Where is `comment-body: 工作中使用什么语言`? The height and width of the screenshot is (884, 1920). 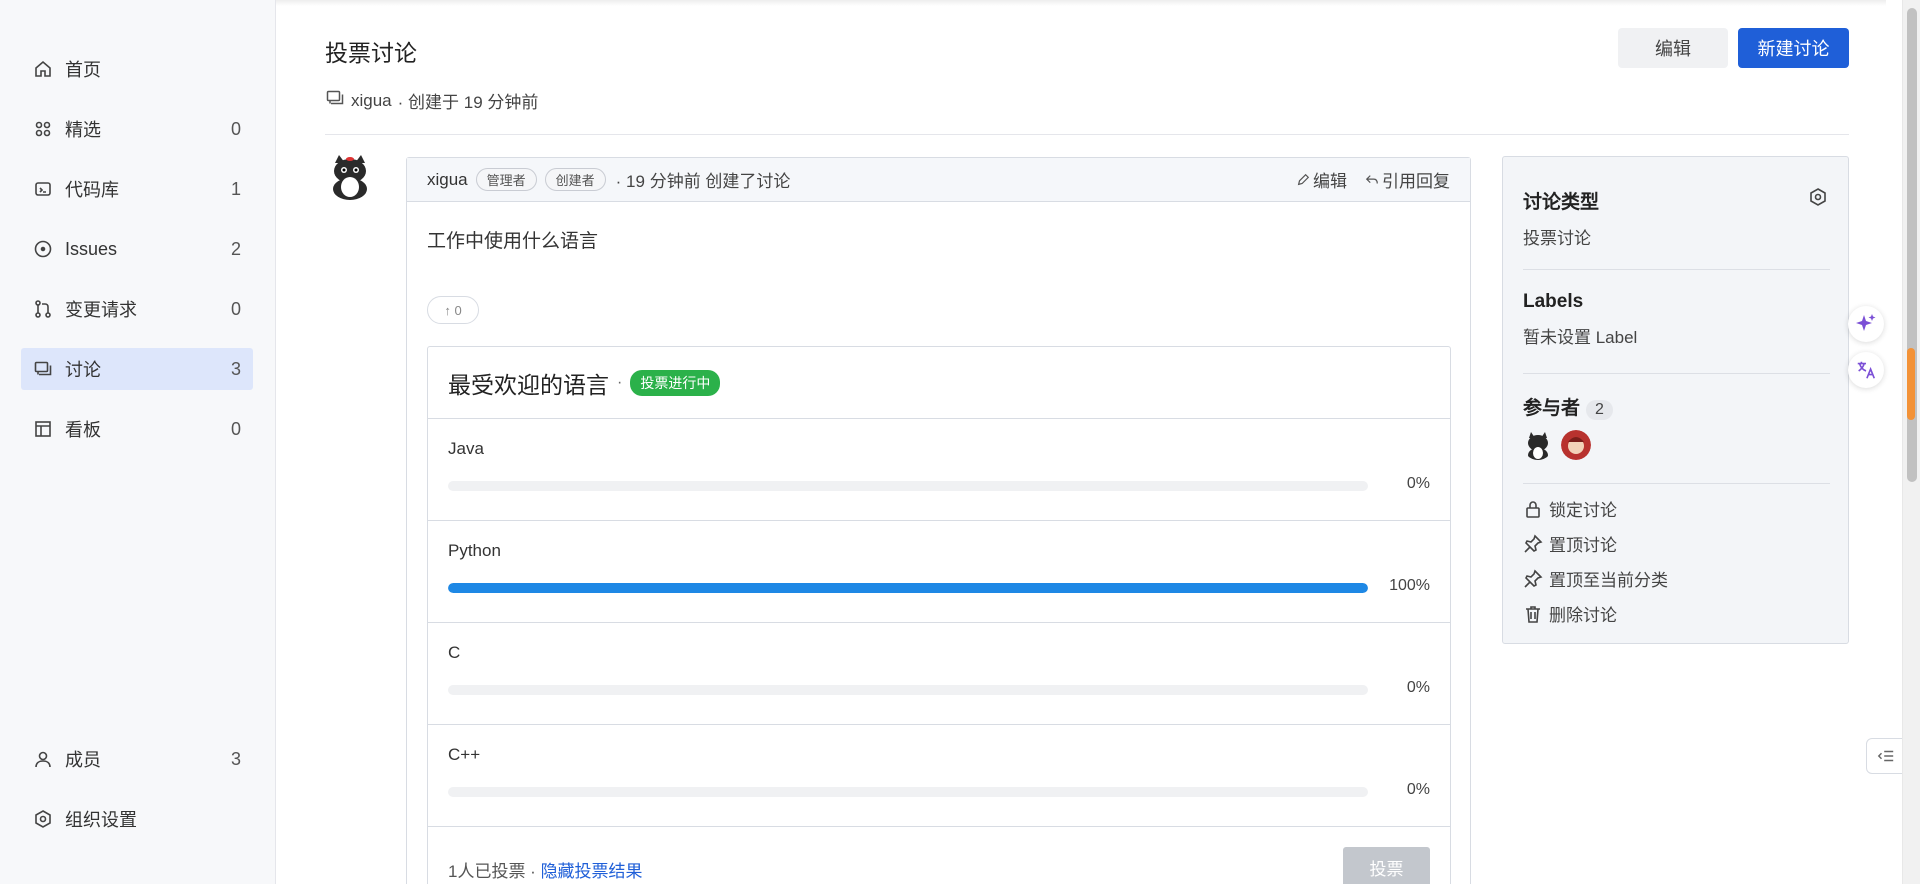 comment-body: 工作中使用什么语言 is located at coordinates (513, 241).